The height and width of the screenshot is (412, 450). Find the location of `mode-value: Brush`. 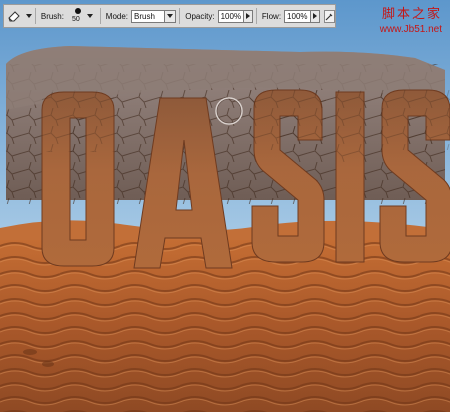

mode-value: Brush is located at coordinates (144, 16).